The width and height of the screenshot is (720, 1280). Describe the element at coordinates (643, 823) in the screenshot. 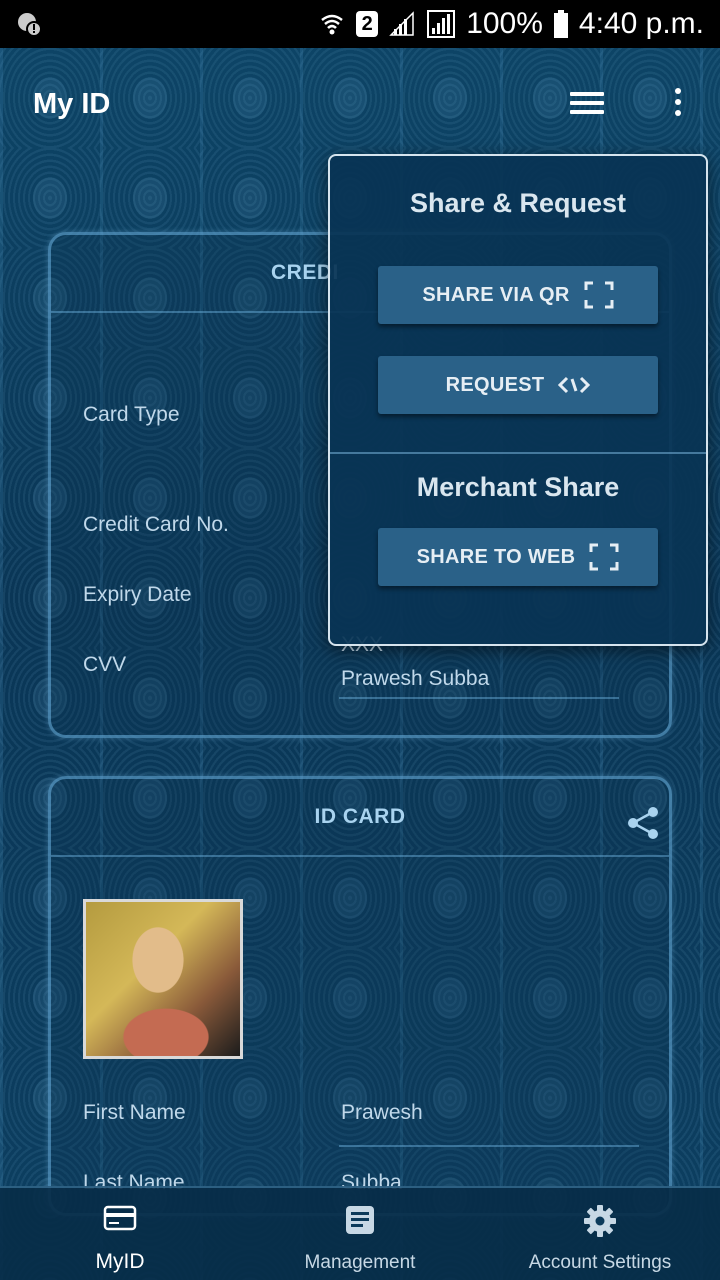

I see `share-icon` at that location.